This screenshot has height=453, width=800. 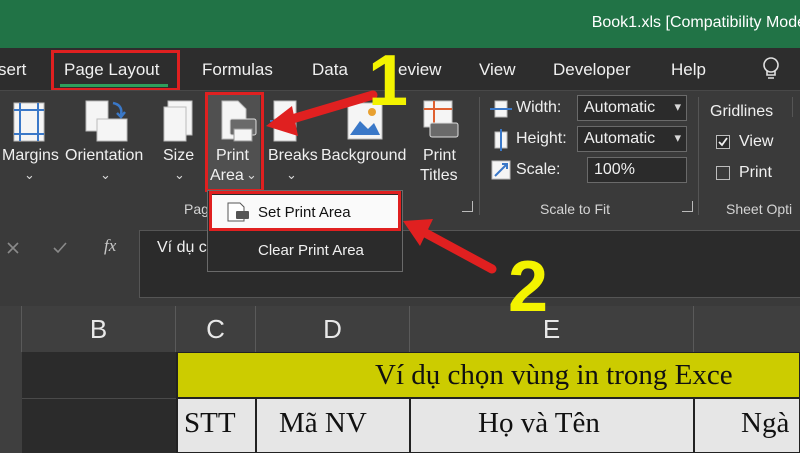 I want to click on arrow-1-icon, so click(x=322, y=113).